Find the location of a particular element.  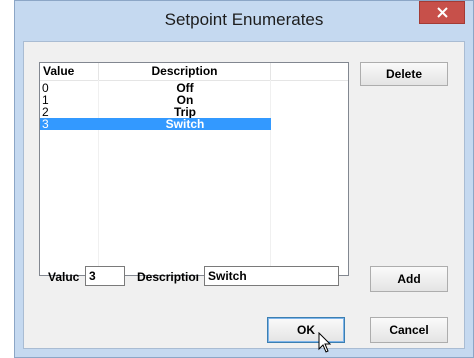

row-description: Switch is located at coordinates (185, 124).